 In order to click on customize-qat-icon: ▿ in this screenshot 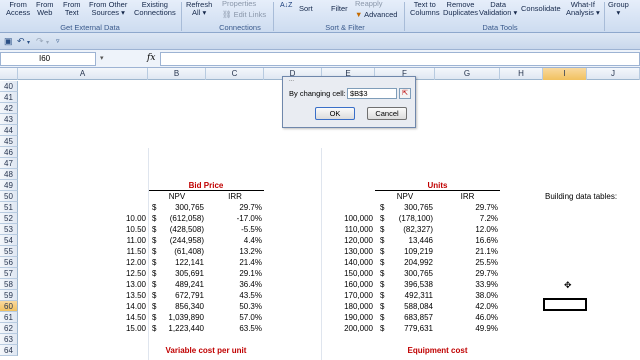, I will do `click(58, 42)`.